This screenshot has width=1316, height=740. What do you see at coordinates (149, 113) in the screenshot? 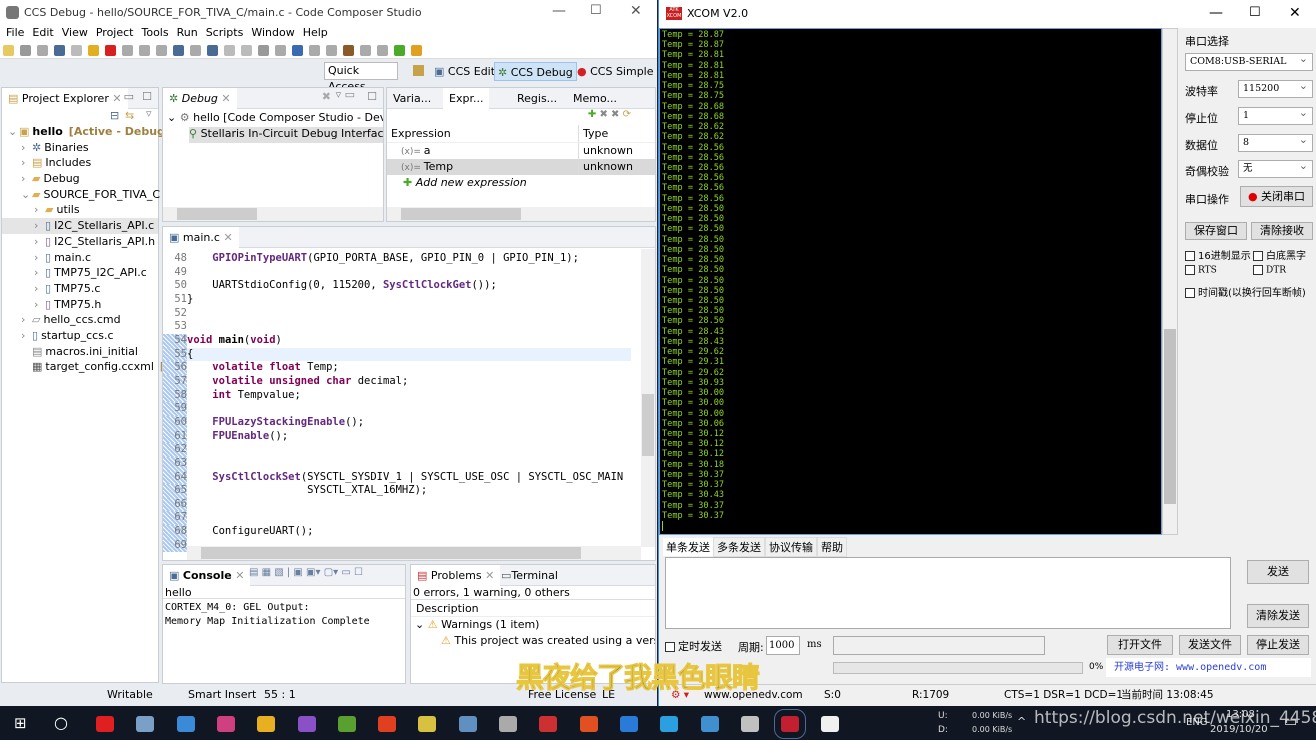
I see `view-menu-icon: ▿` at bounding box center [149, 113].